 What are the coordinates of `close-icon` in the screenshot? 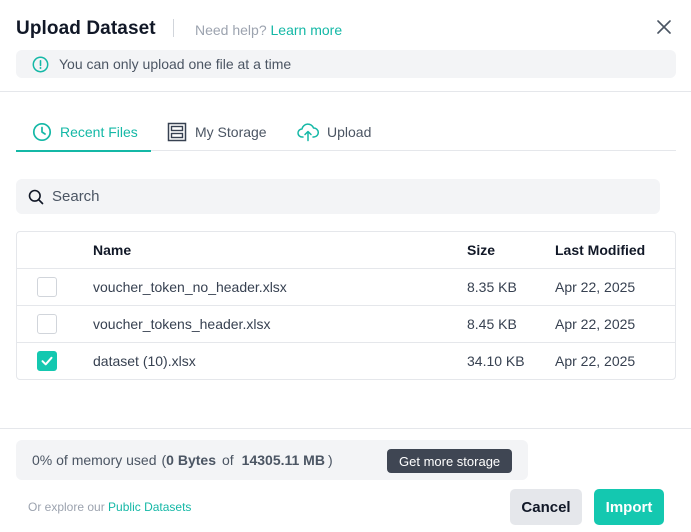 It's located at (664, 27).